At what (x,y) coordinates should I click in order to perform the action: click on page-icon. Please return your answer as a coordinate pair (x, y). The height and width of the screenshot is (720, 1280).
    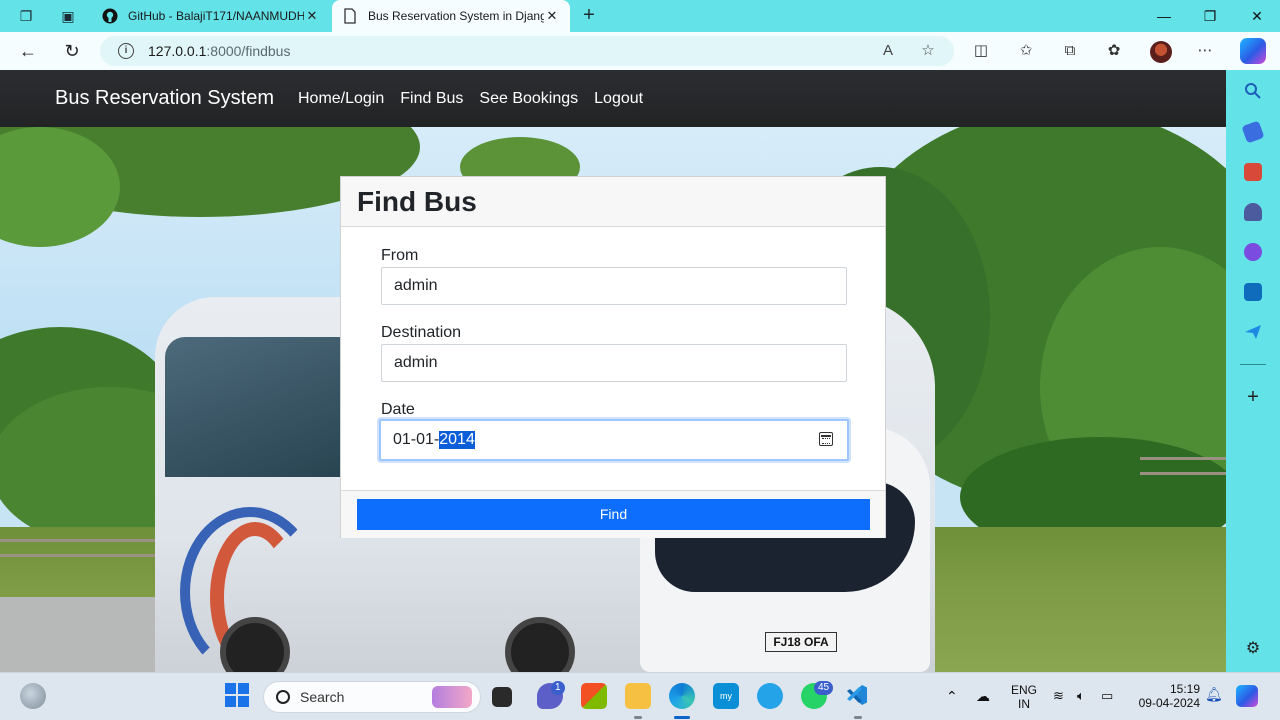
    Looking at the image, I should click on (350, 16).